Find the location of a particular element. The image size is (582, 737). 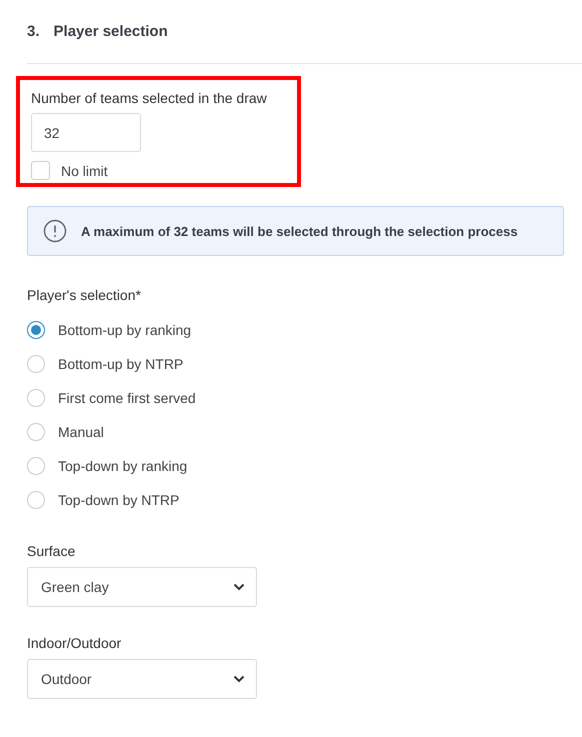

input-field: 32 is located at coordinates (86, 132).